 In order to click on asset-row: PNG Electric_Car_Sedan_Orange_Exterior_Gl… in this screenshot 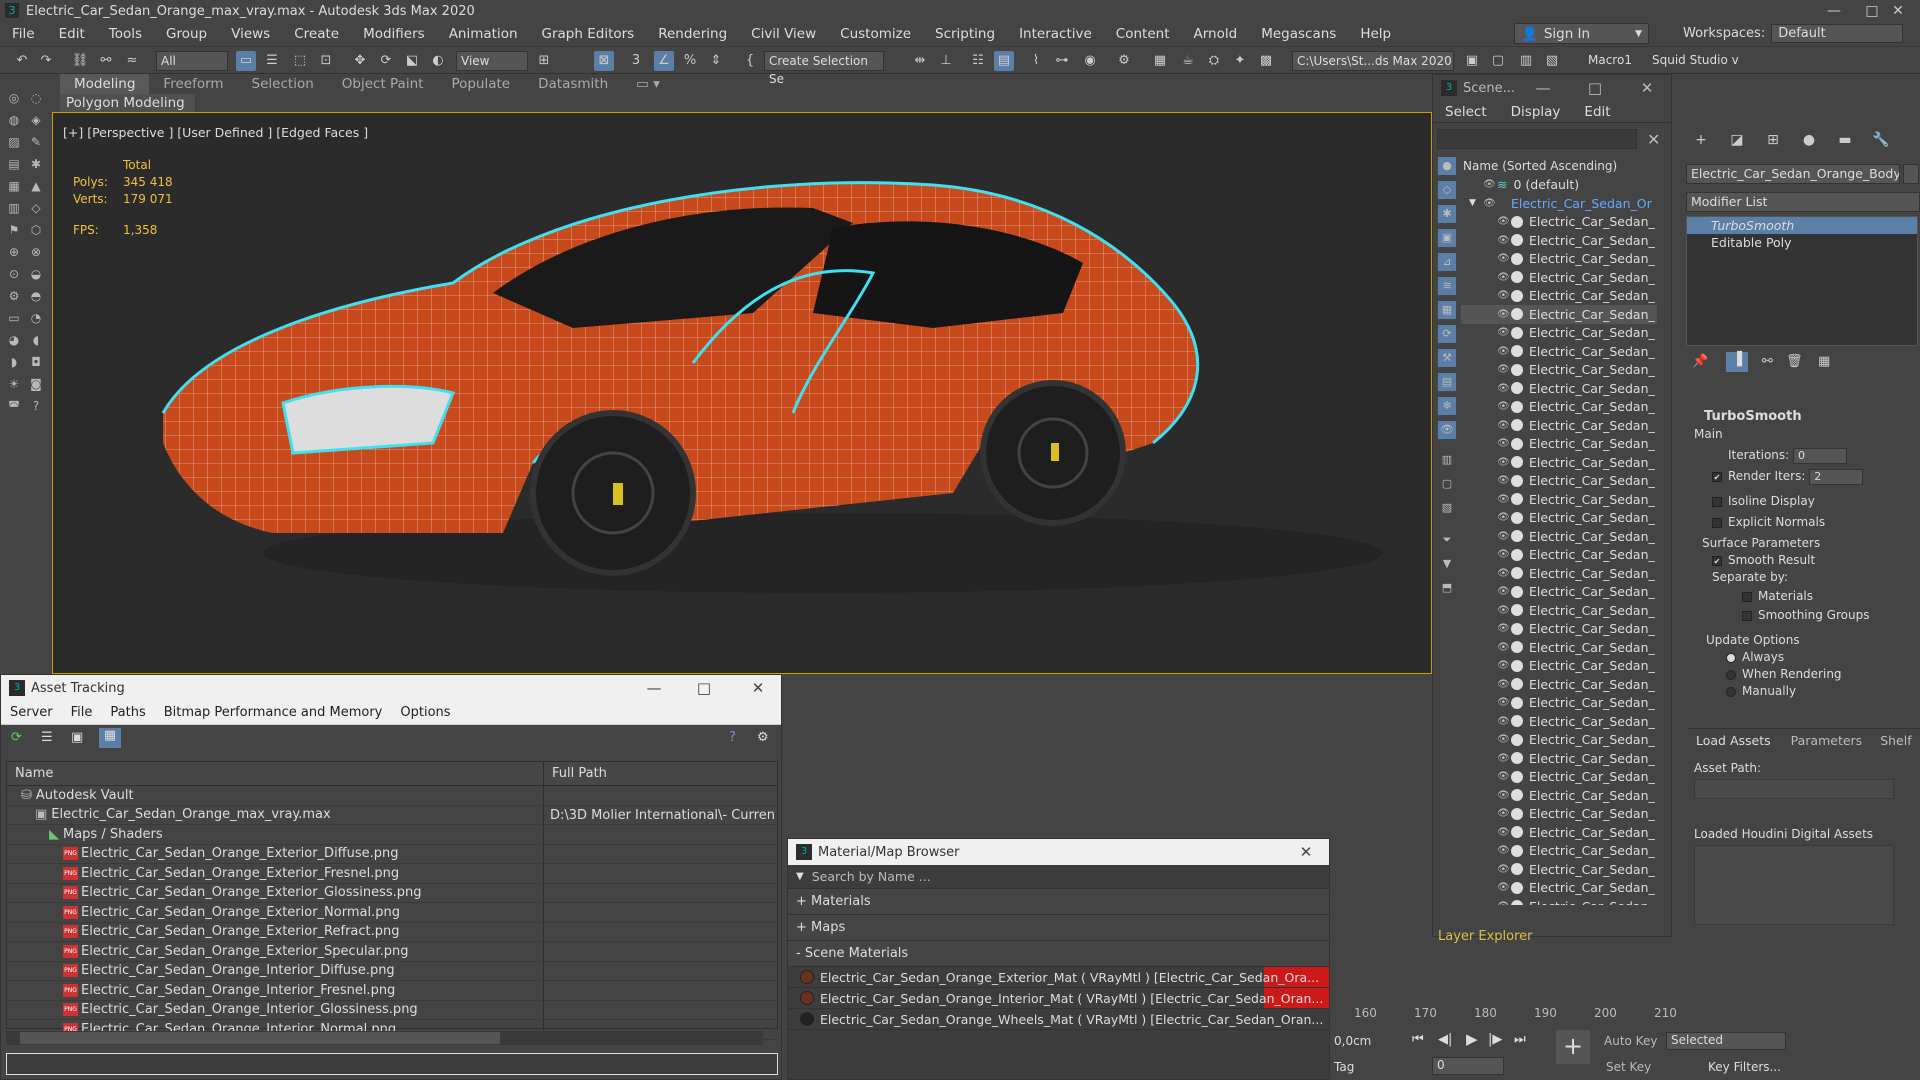, I will do `click(392, 893)`.